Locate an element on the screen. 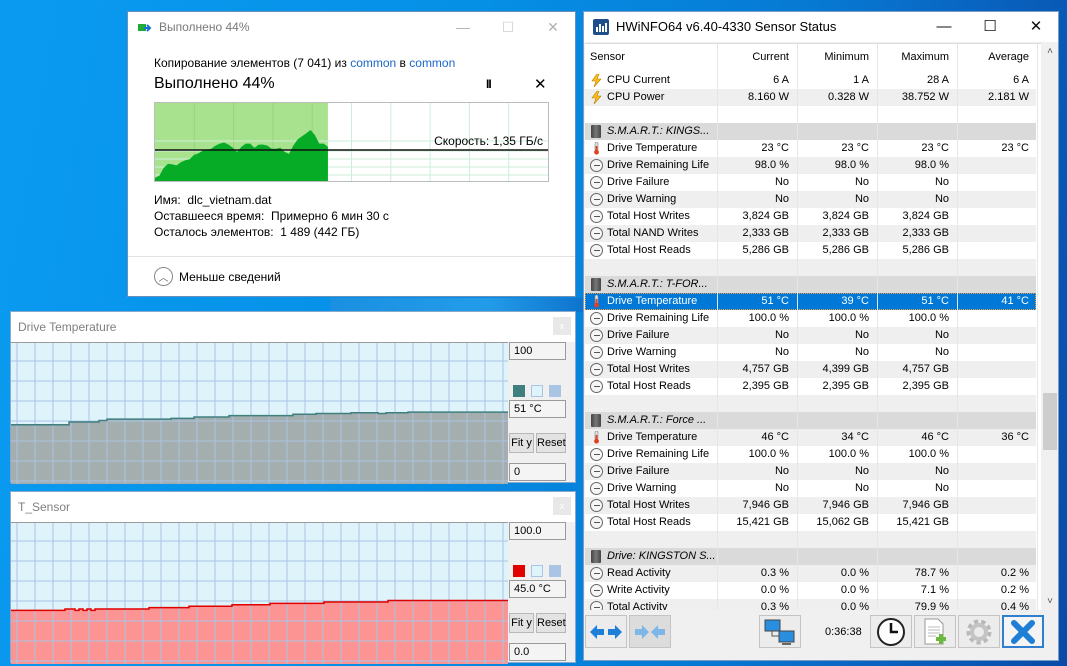  t-sensor-graph-window: T_Sensor x 100.0 45.0 °C Fit y Reset 0.0 is located at coordinates (293, 577).